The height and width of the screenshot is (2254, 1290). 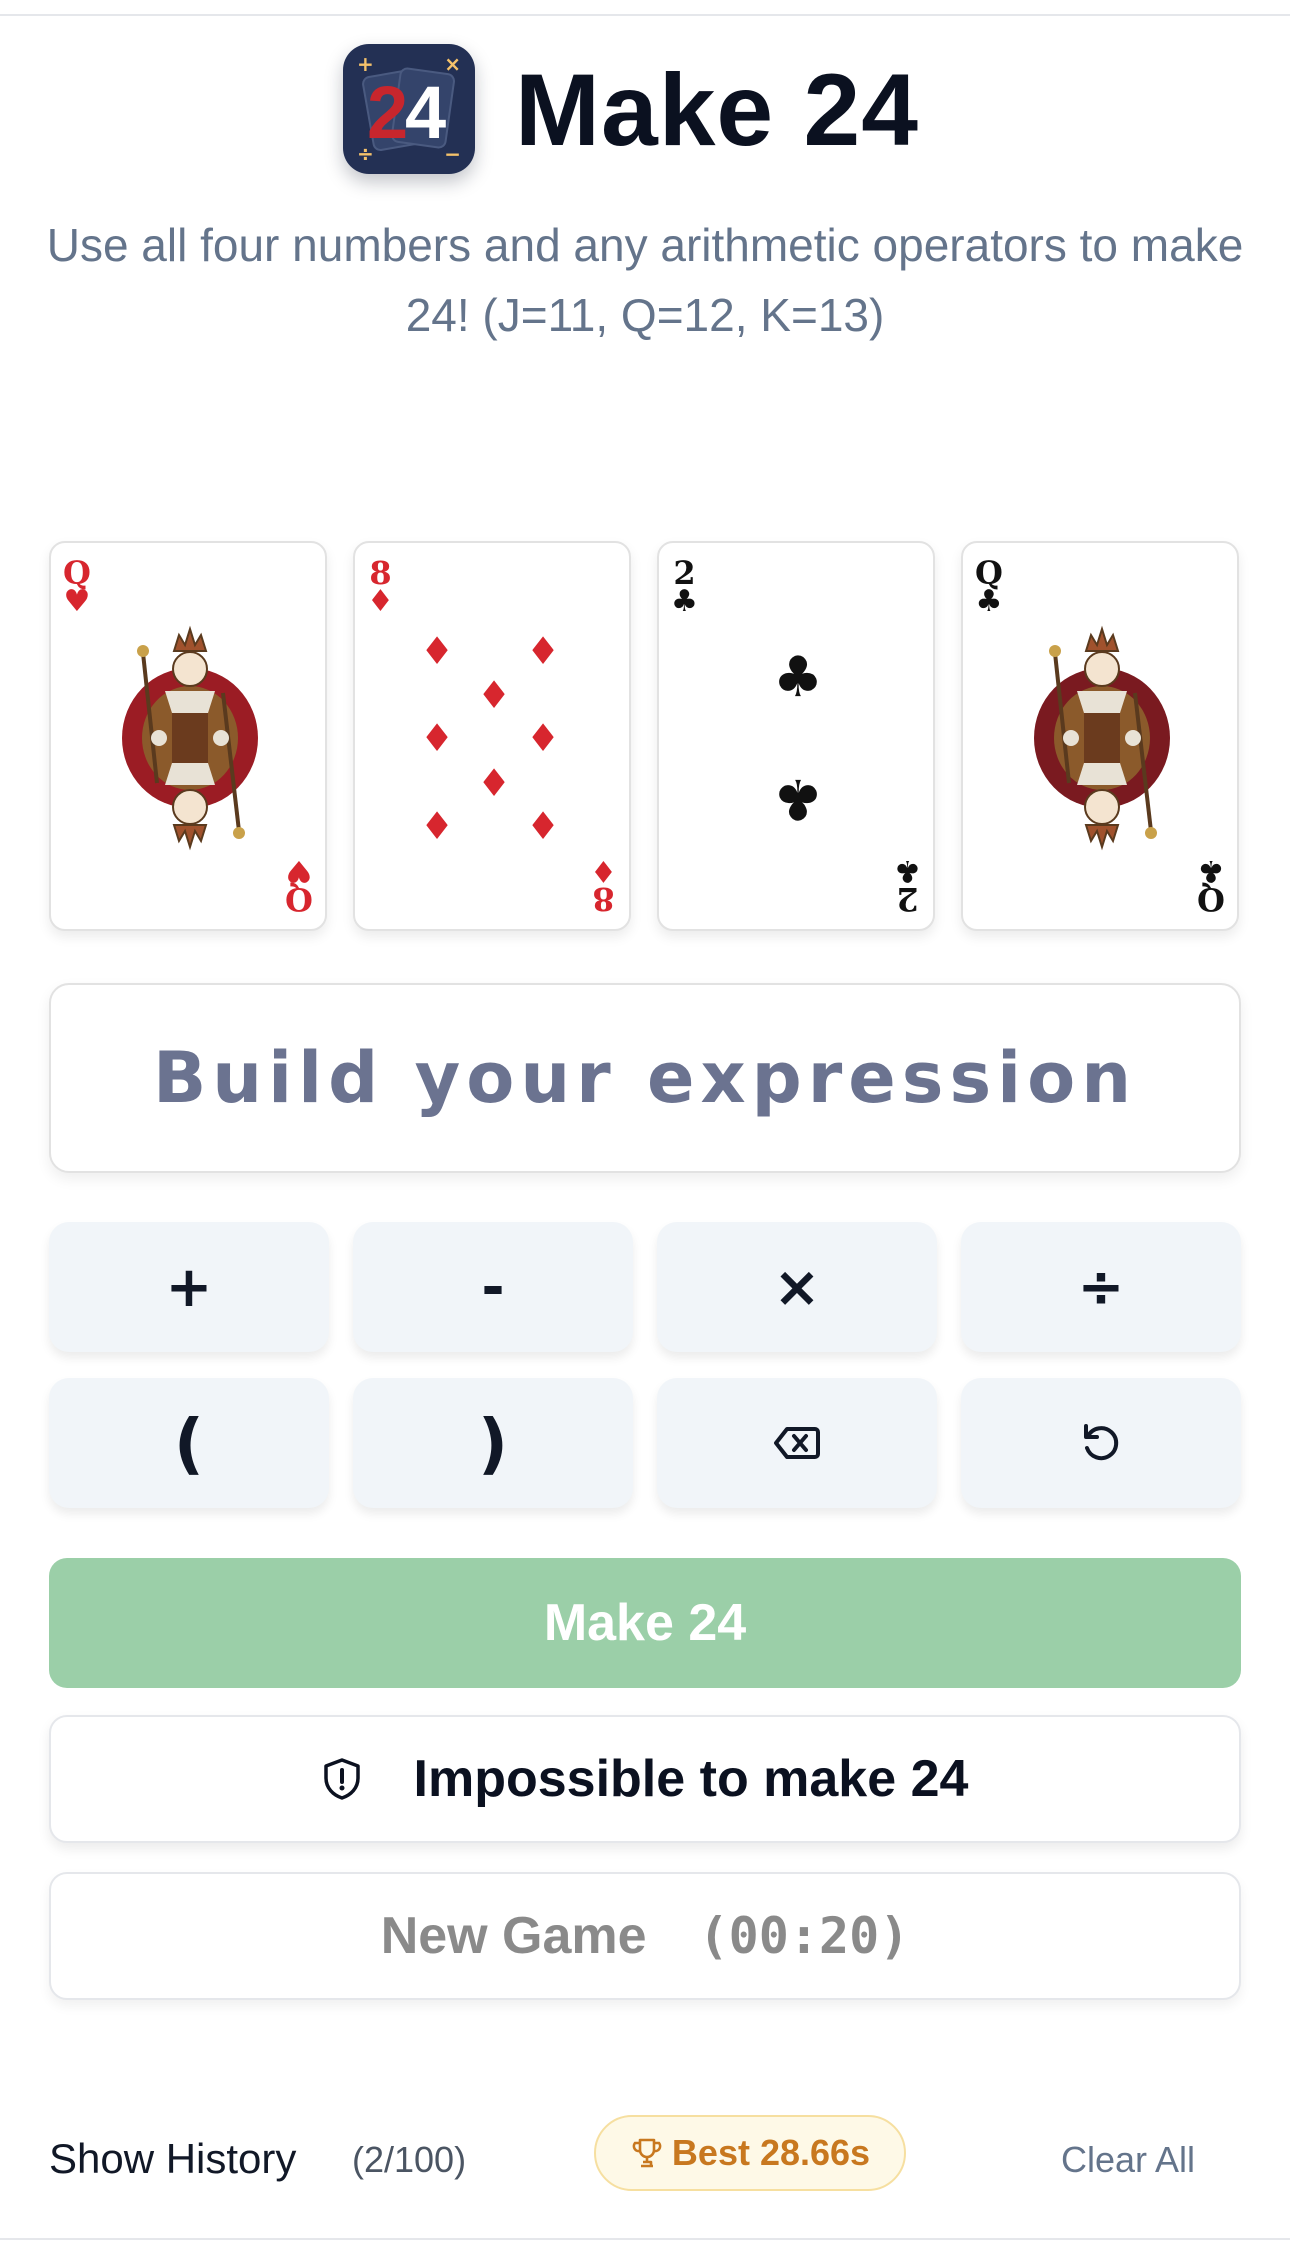 I want to click on logo-digit-4: 4, so click(x=426, y=112).